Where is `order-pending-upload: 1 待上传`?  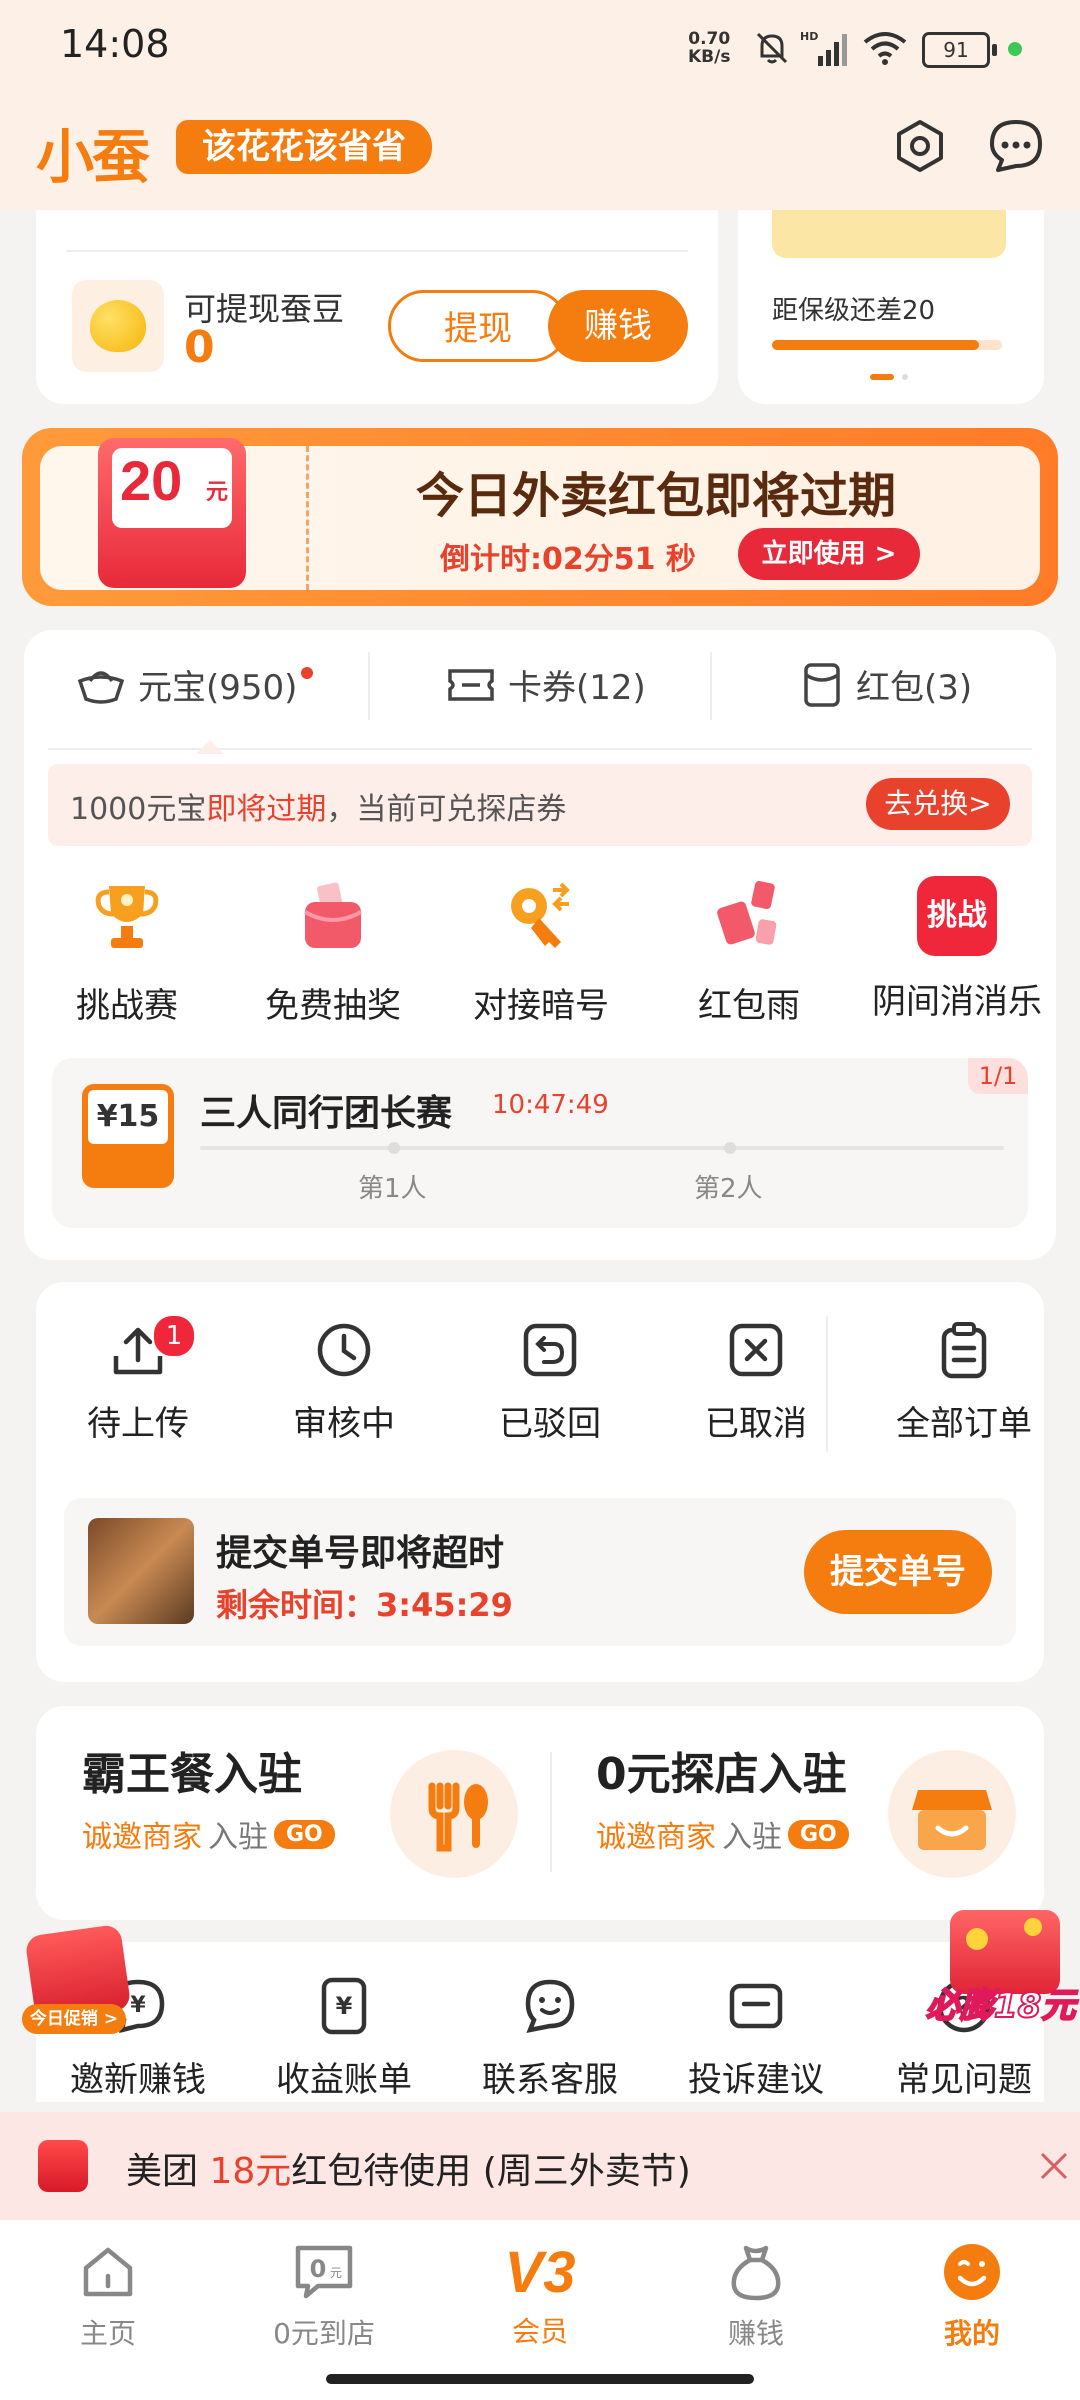
order-pending-upload: 1 待上传 is located at coordinates (138, 1379).